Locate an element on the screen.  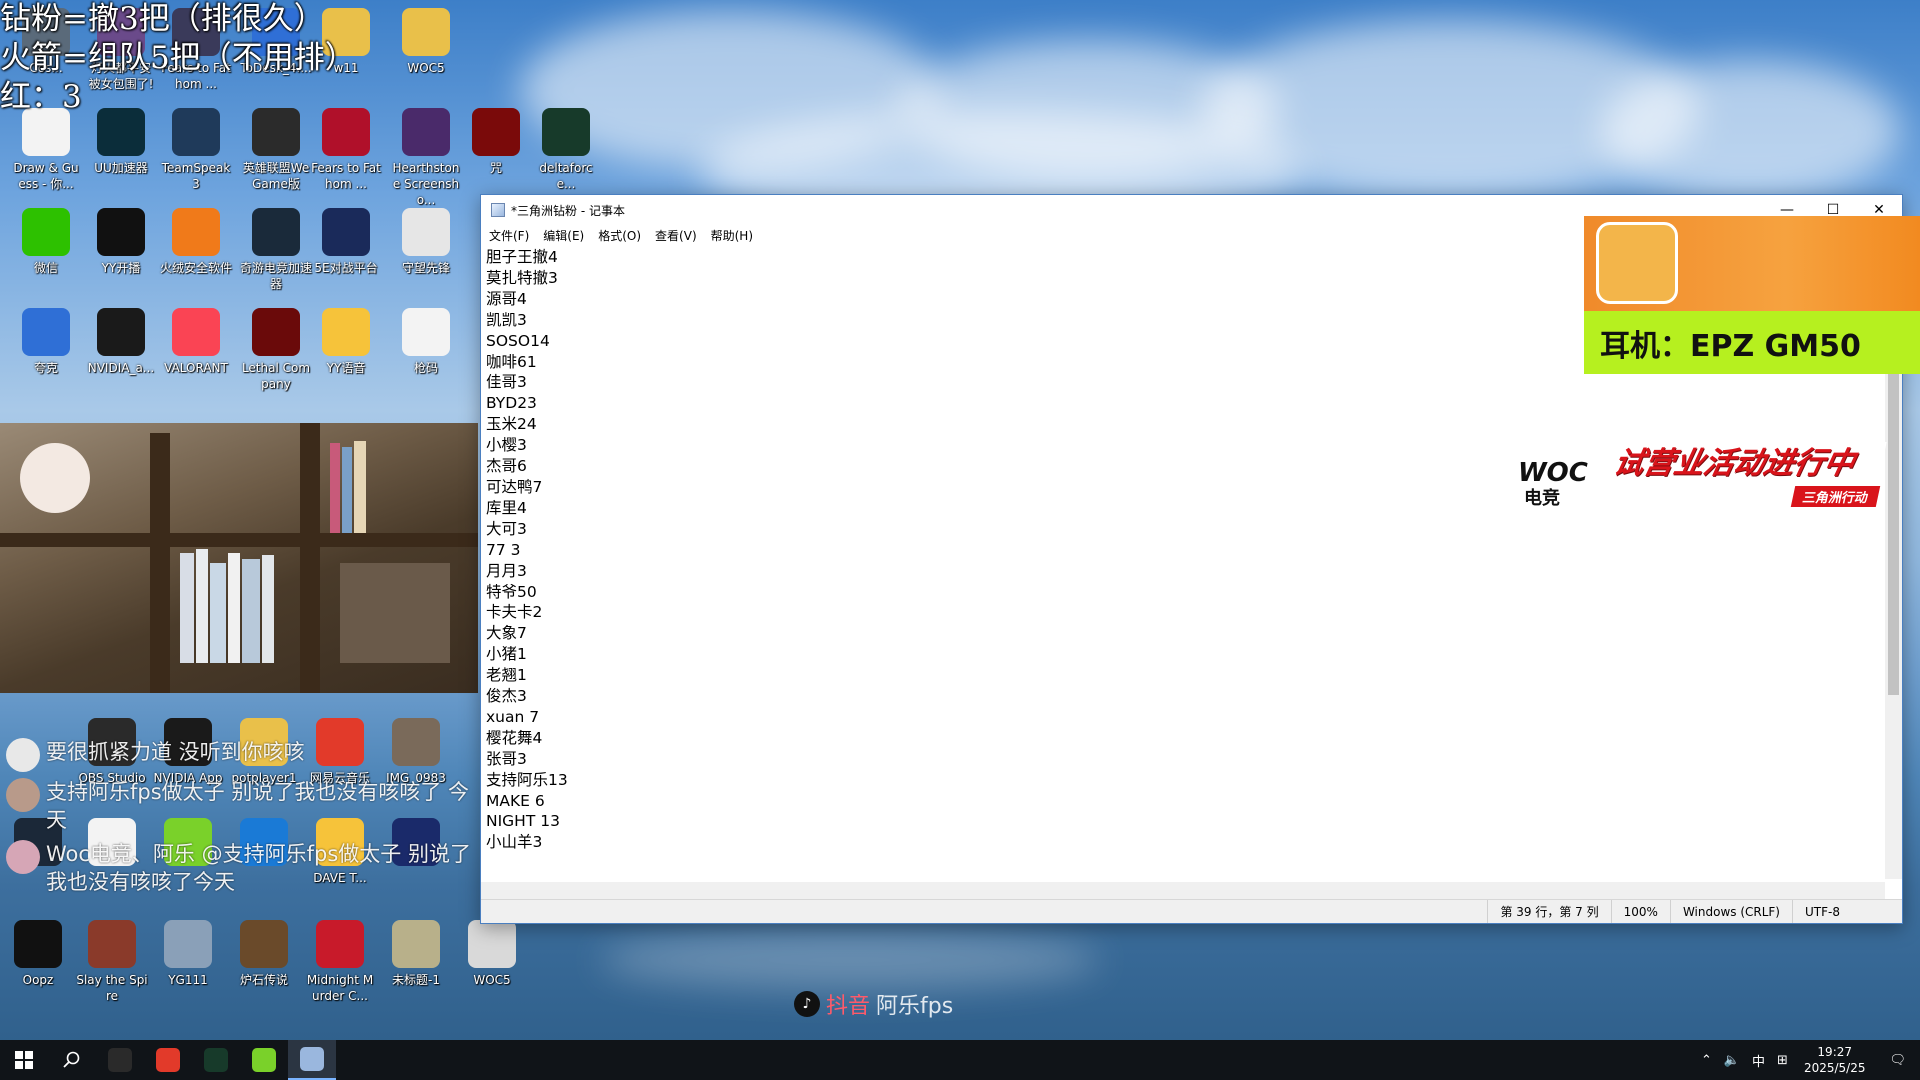
search-icon is located at coordinates (71, 1059).